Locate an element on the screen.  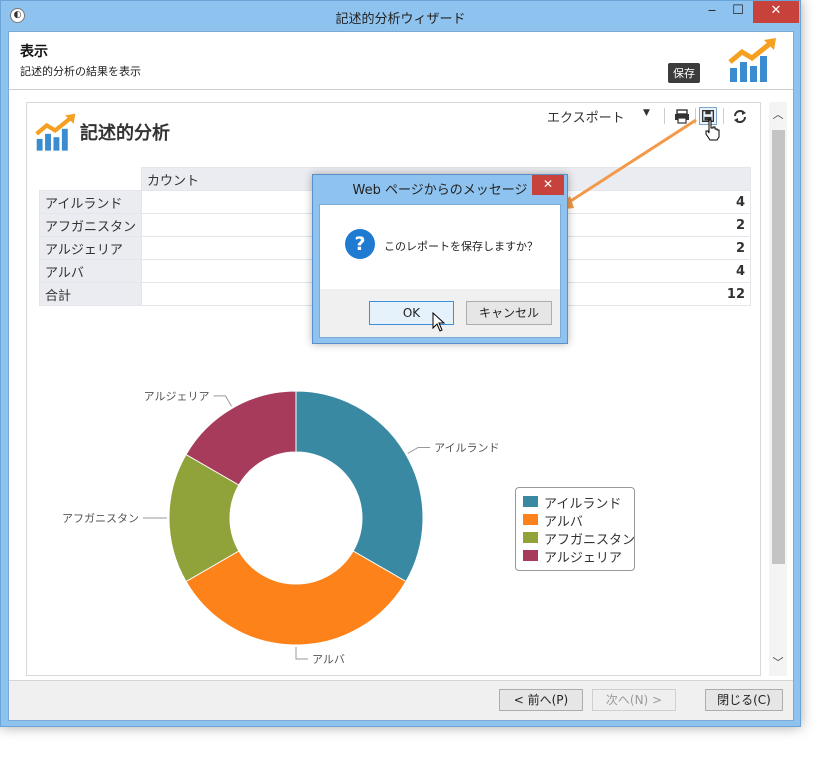
dialog-title: Web ページからのメッセージ is located at coordinates (440, 190).